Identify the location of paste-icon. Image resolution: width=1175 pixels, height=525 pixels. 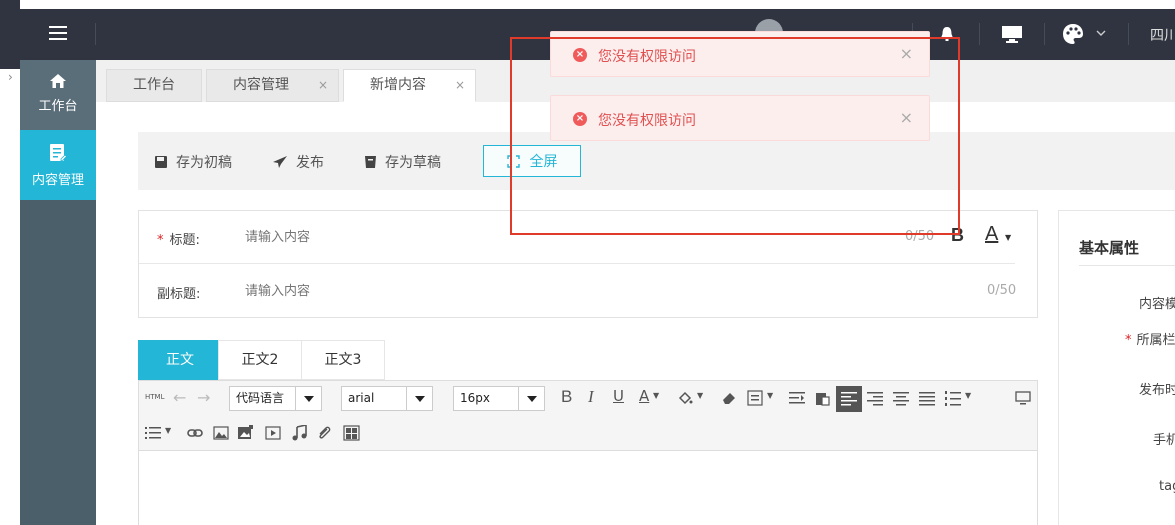
(822, 398).